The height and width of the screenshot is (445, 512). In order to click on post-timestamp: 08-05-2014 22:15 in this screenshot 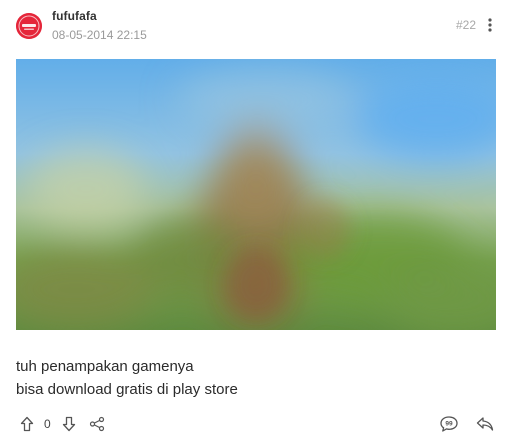, I will do `click(99, 35)`.